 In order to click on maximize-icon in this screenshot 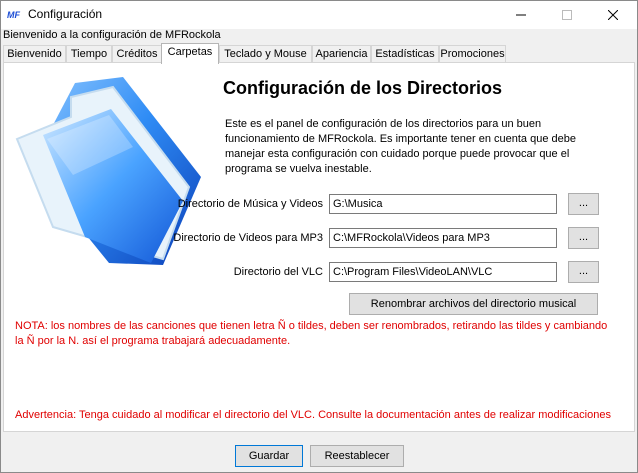, I will do `click(567, 15)`.